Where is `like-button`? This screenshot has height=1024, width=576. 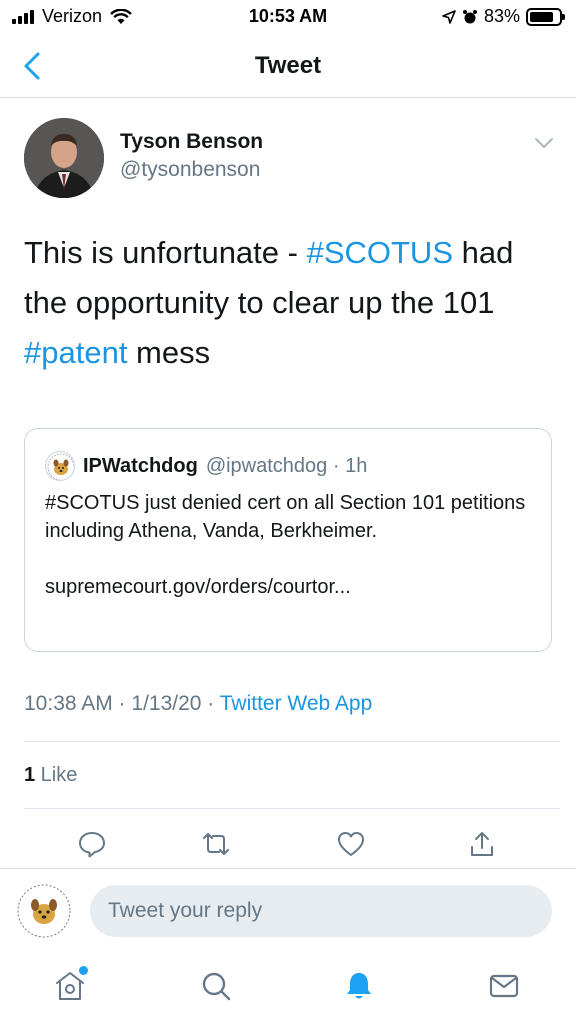 like-button is located at coordinates (351, 844).